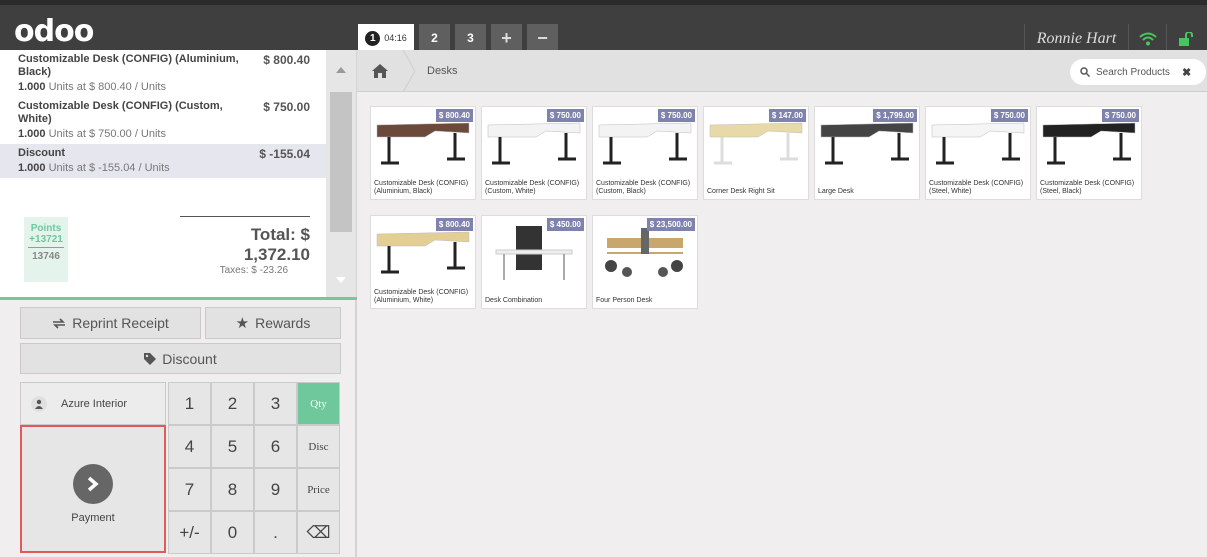 The height and width of the screenshot is (557, 1207). Describe the element at coordinates (341, 70) in the screenshot. I see `scroll-up-icon` at that location.